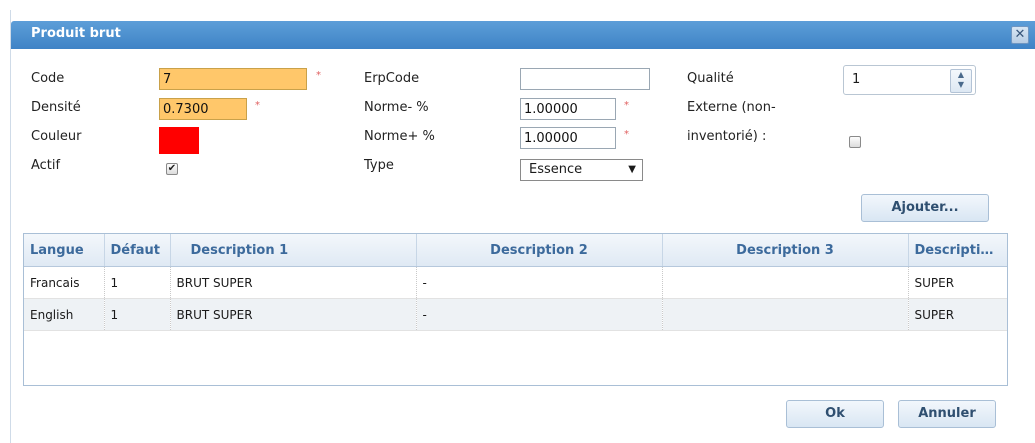 The width and height of the screenshot is (1035, 443). Describe the element at coordinates (399, 136) in the screenshot. I see `norme-plus-label: Norme+ %` at that location.